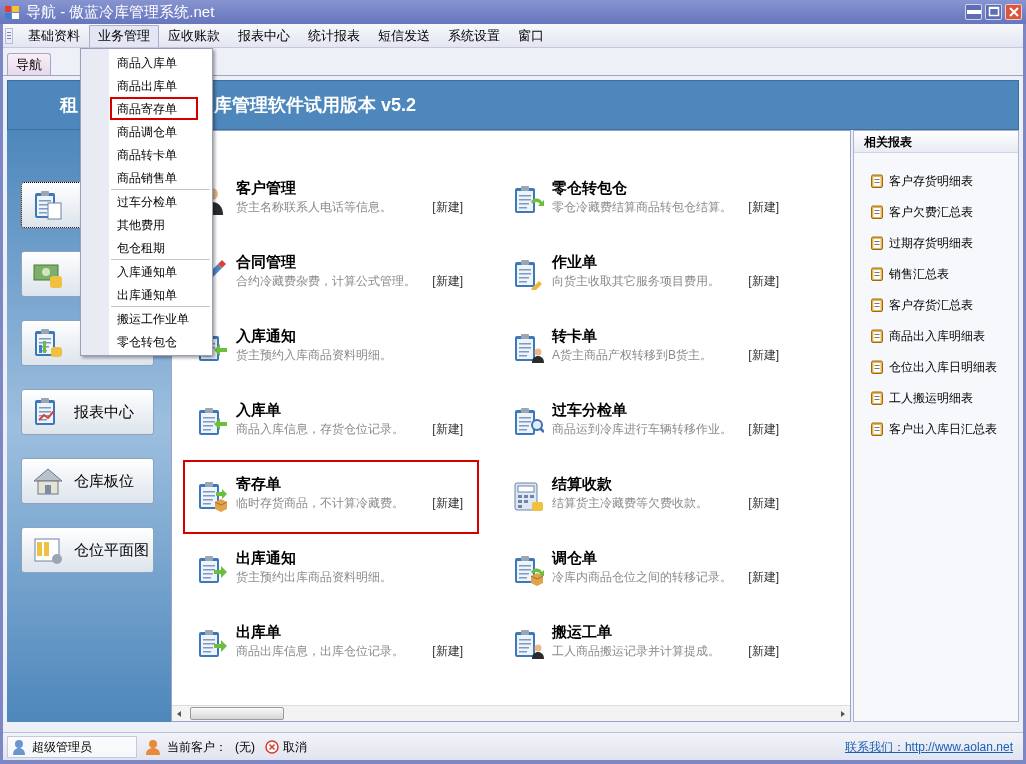  I want to click on window-title: 导航 - 傲蓝冷库管理系统.net, so click(120, 11).